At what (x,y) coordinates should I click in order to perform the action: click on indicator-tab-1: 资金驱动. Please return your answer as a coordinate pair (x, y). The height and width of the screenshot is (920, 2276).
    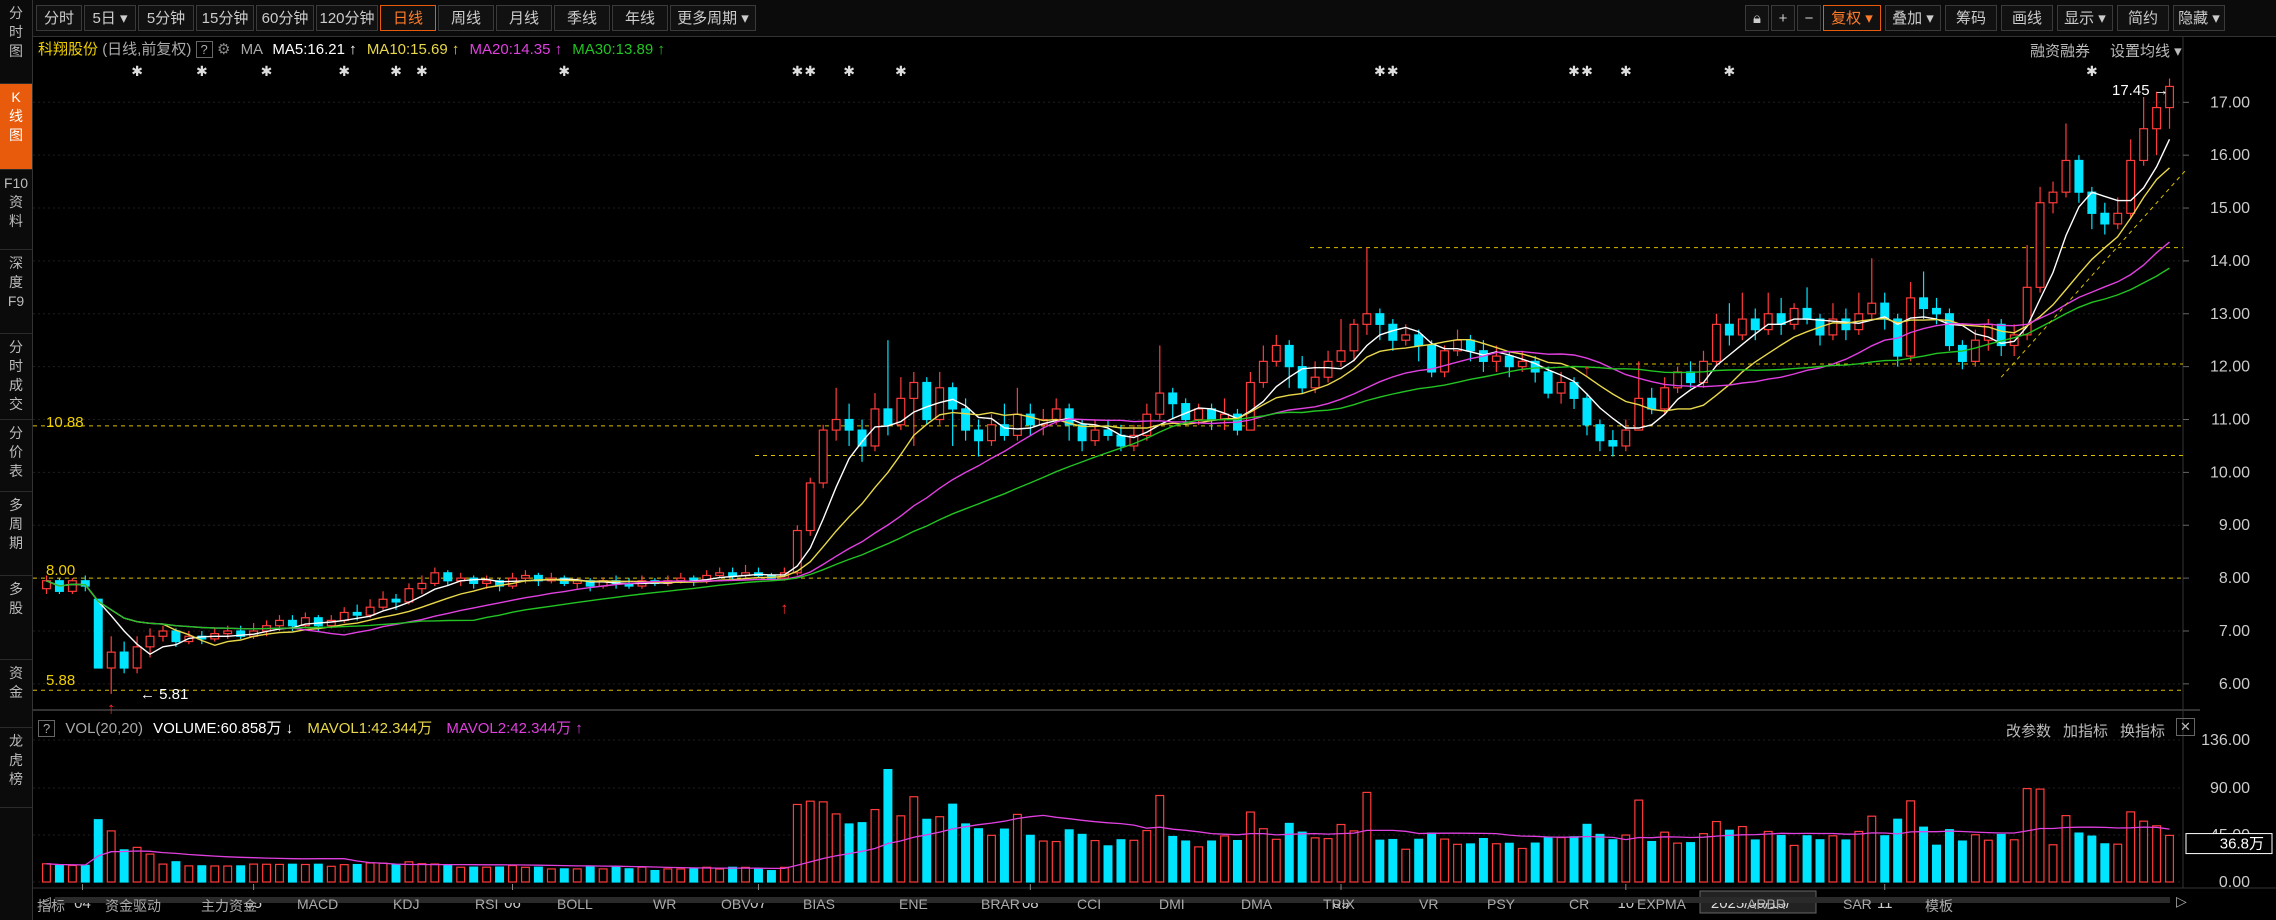
    Looking at the image, I should click on (133, 906).